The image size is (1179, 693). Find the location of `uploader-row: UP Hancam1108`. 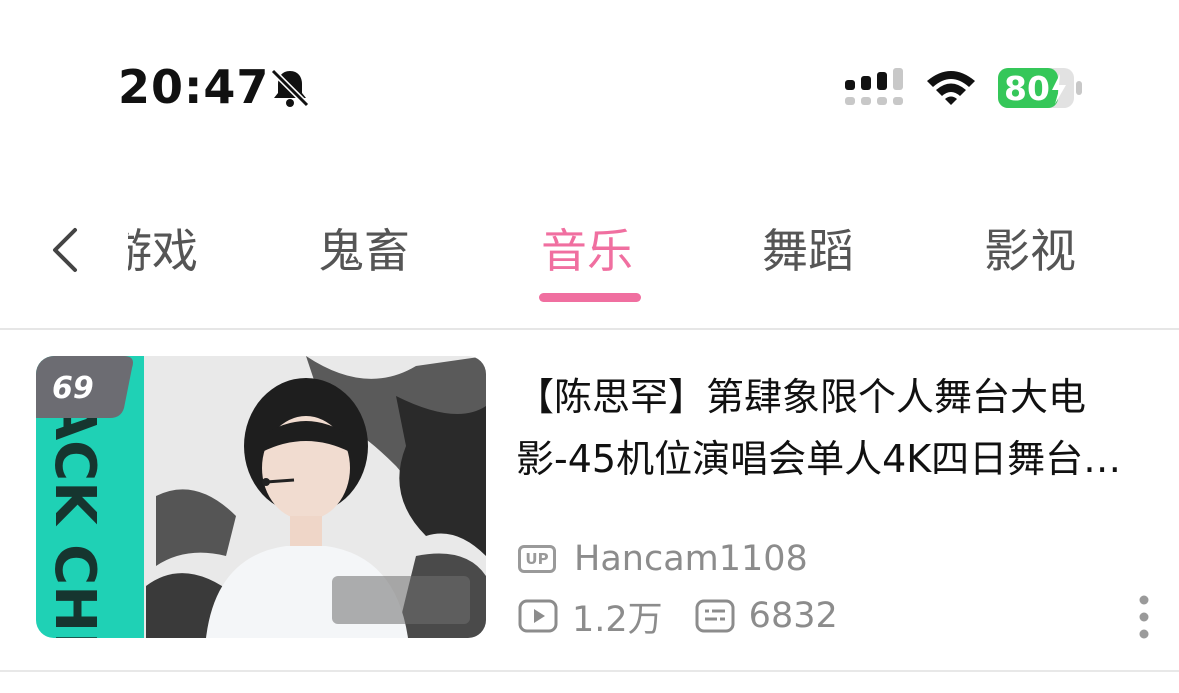

uploader-row: UP Hancam1108 is located at coordinates (663, 559).